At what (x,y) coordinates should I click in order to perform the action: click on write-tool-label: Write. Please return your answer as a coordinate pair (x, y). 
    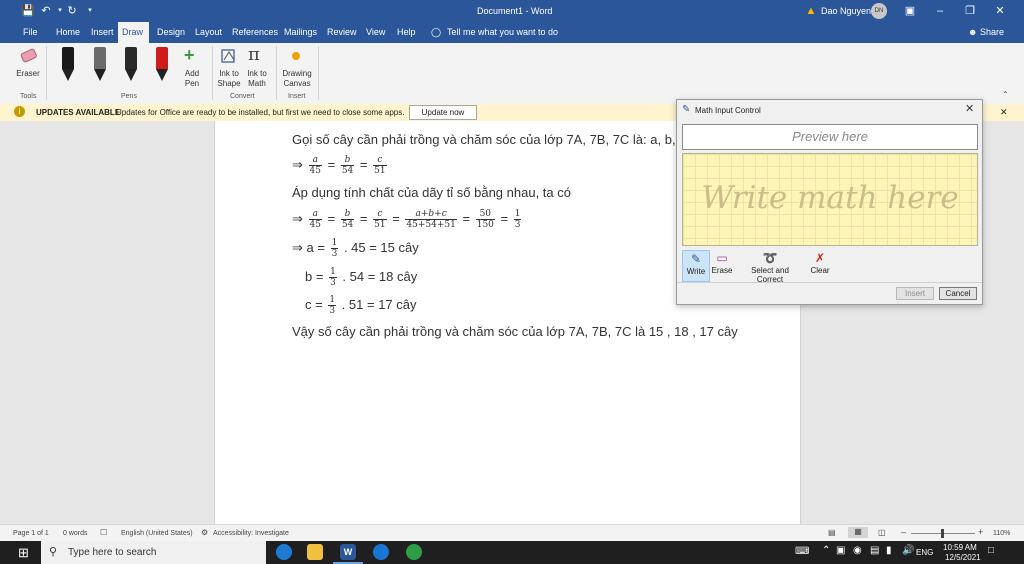
    Looking at the image, I should click on (696, 271).